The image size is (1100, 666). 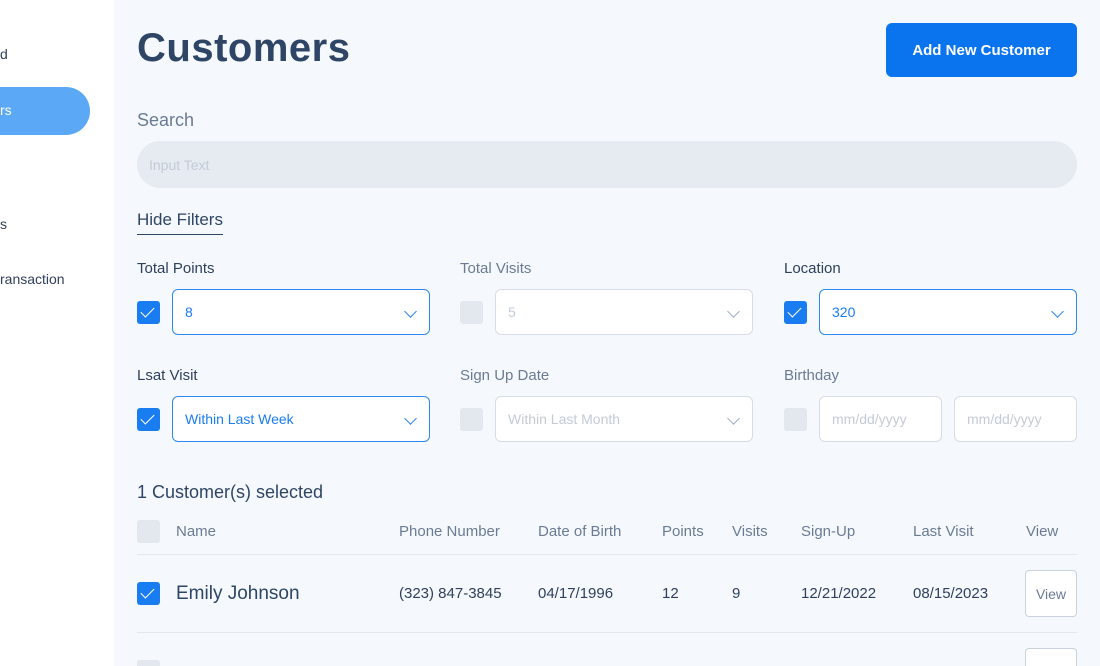 I want to click on sidebar-item-transaction: ransaction, so click(x=32, y=279).